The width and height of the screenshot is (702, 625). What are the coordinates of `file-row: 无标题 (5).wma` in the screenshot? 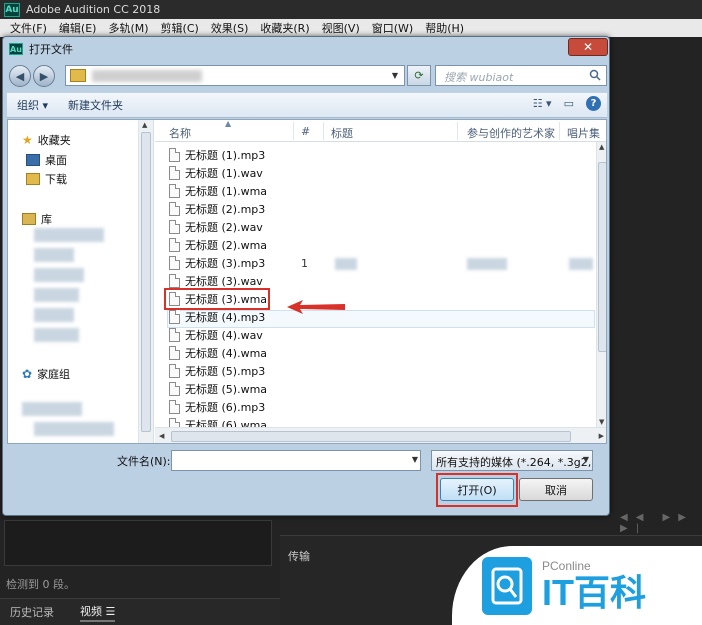 It's located at (218, 389).